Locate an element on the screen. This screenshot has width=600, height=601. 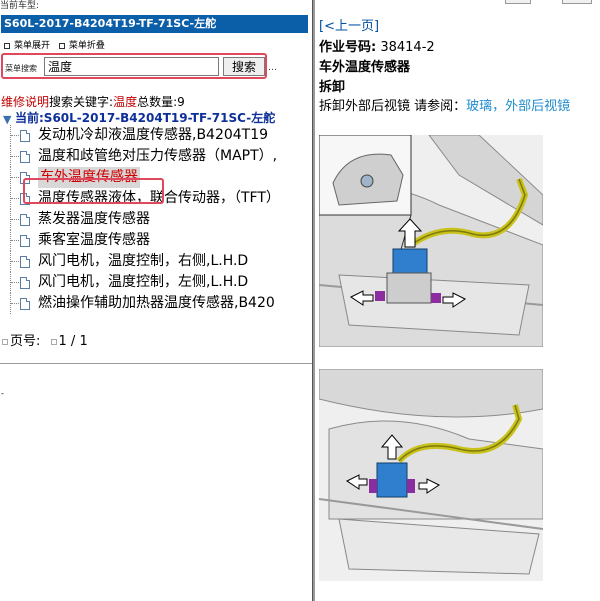
job-value: 38414-2 is located at coordinates (407, 47).